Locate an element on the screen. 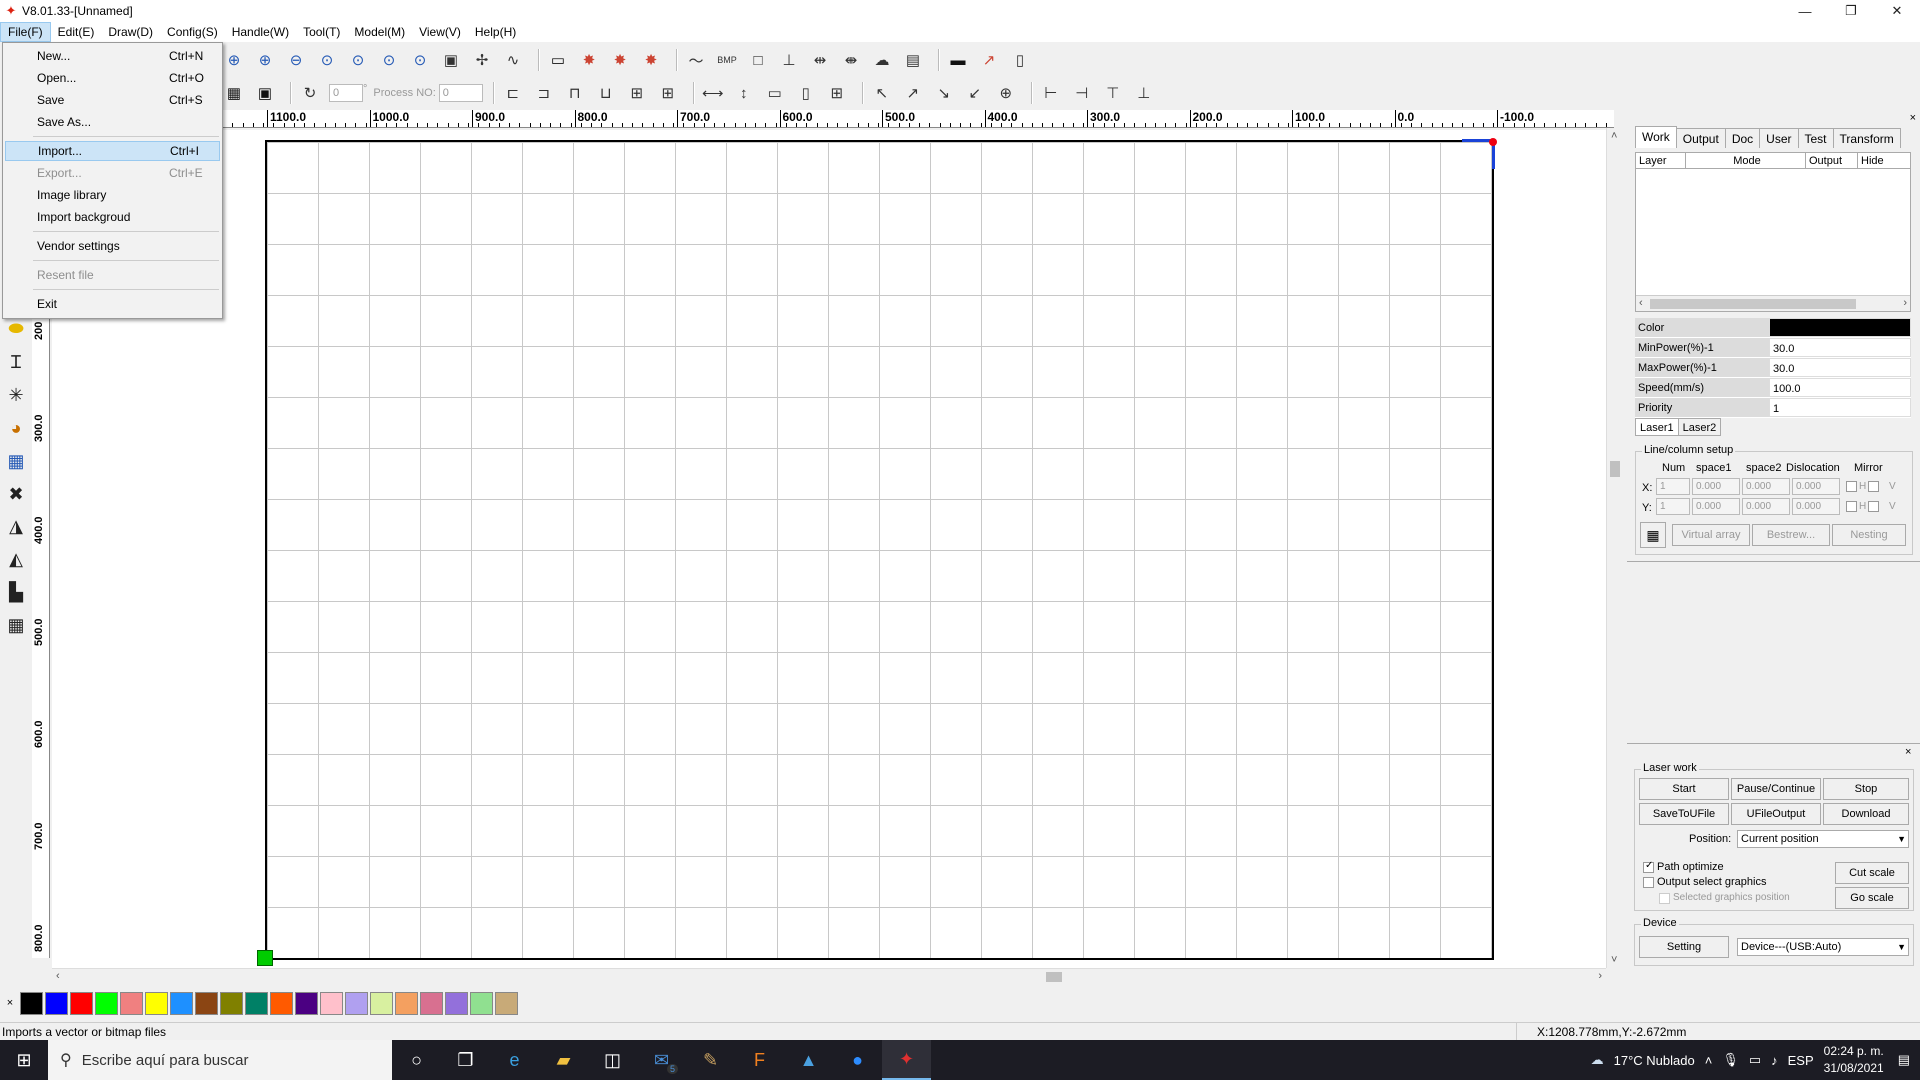 The width and height of the screenshot is (1920, 1080). menu-item-export: Export... Ctrl+E is located at coordinates (112, 173).